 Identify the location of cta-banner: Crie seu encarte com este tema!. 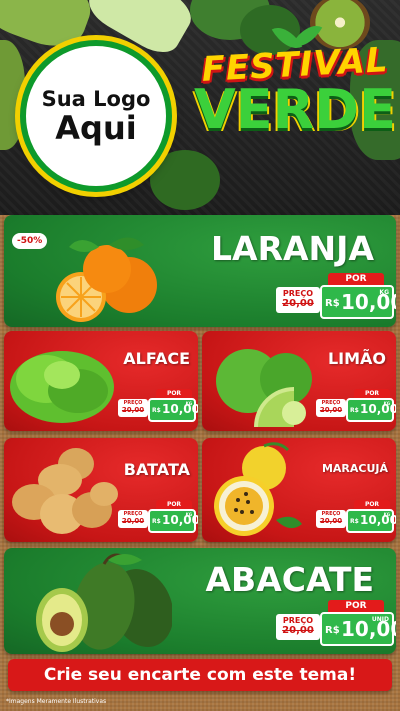
(200, 675).